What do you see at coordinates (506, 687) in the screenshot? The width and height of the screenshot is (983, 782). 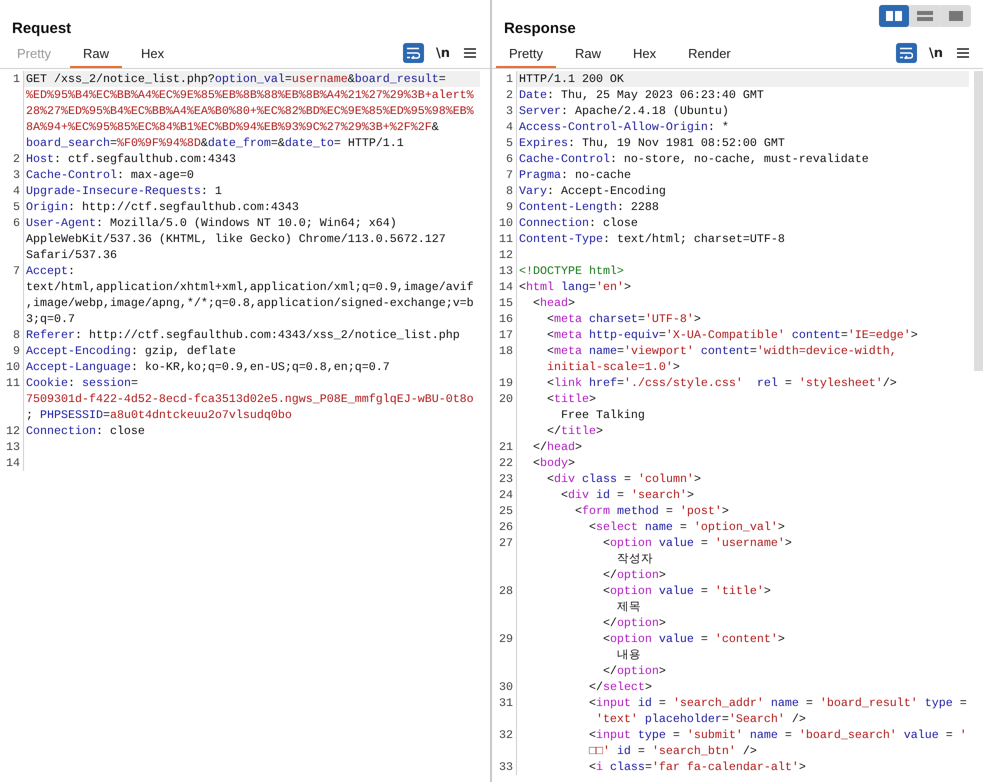 I see `line-number: 30` at bounding box center [506, 687].